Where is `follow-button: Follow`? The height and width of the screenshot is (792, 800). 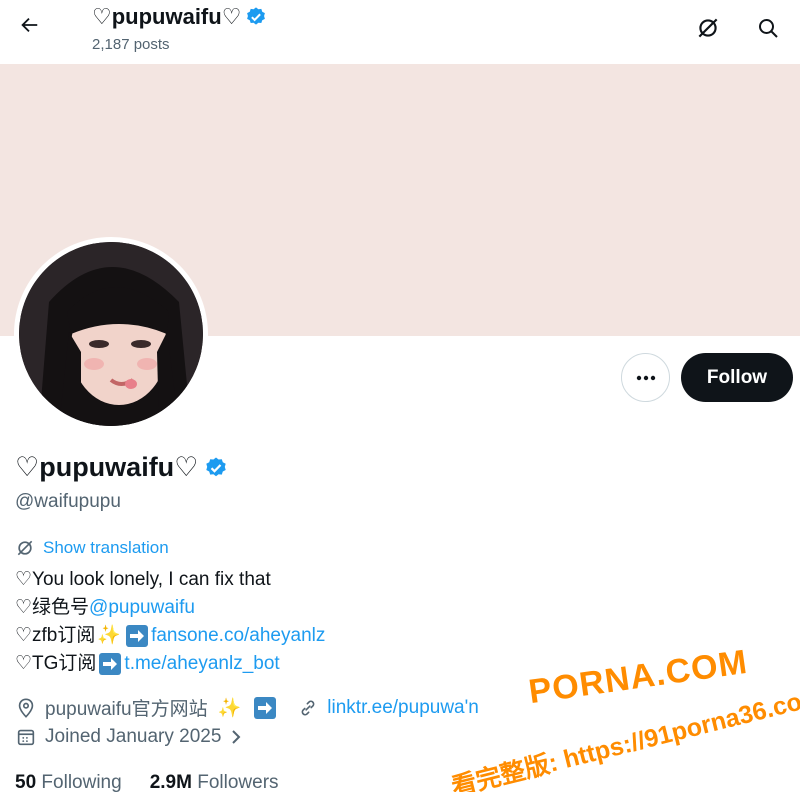 follow-button: Follow is located at coordinates (737, 377).